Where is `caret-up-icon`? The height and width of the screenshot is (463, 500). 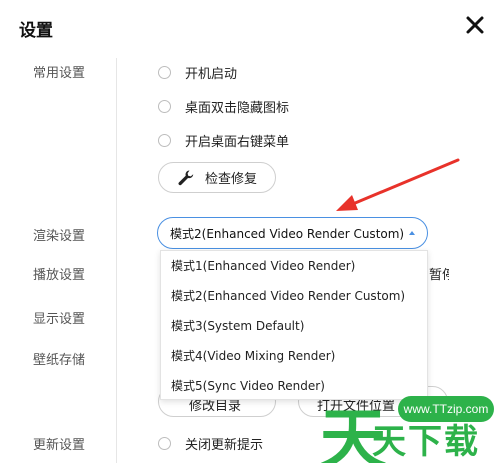
caret-up-icon is located at coordinates (412, 233).